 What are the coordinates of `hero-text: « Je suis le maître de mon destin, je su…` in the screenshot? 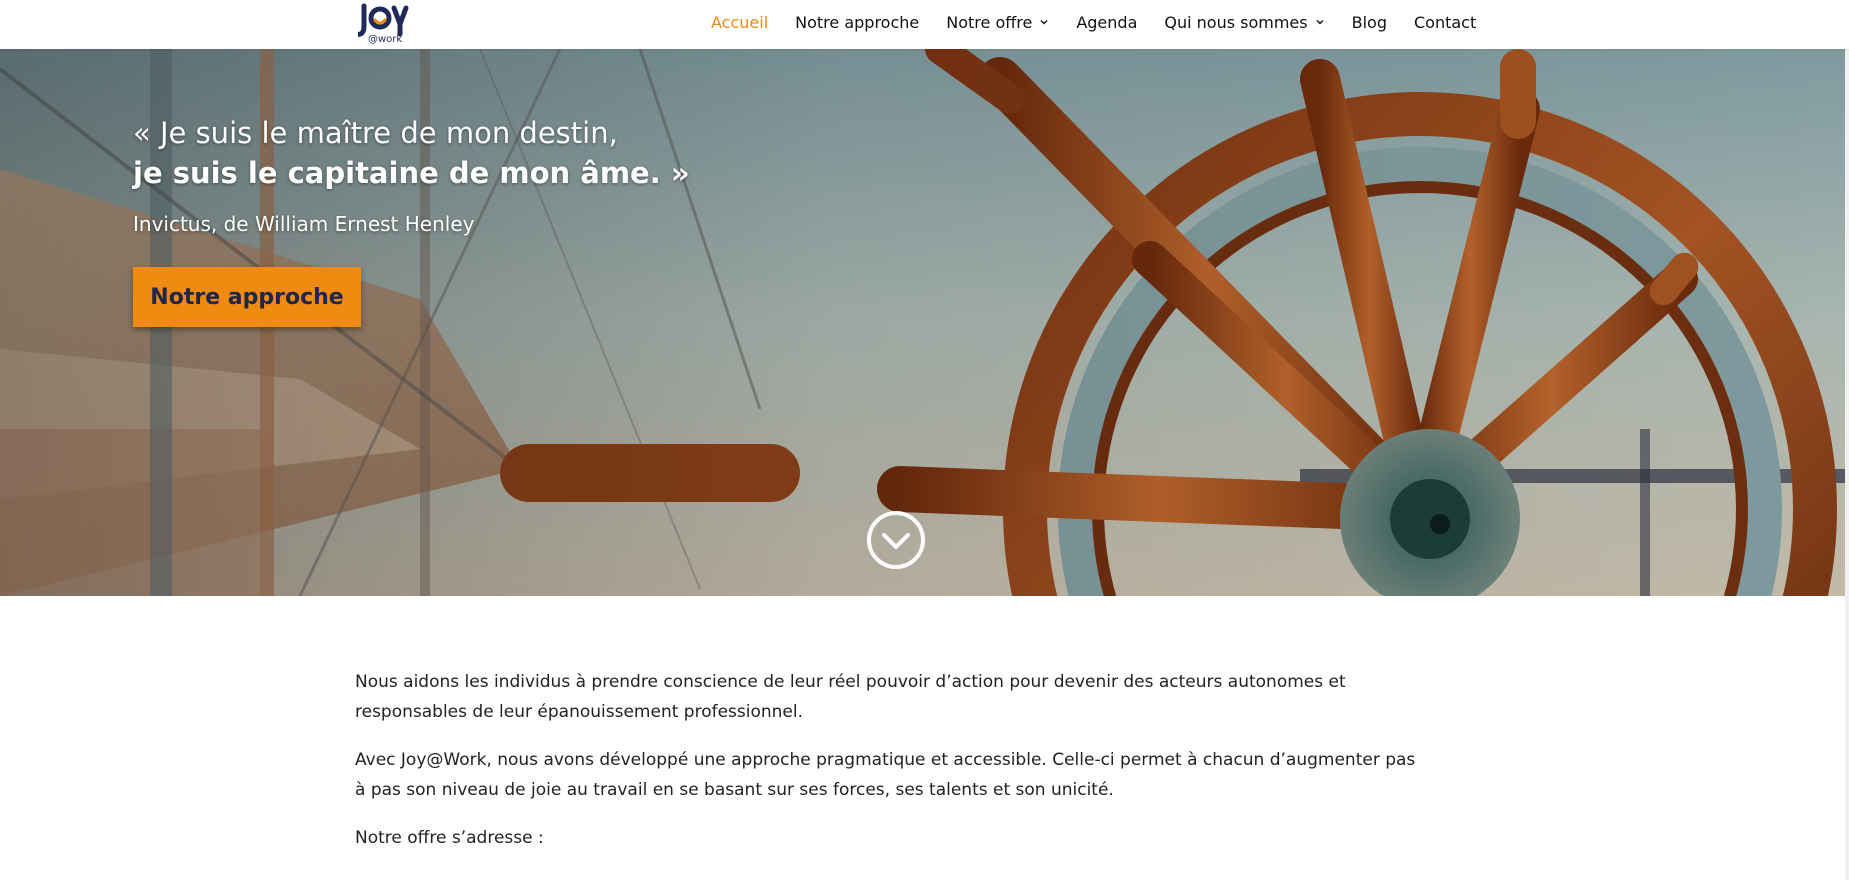 It's located at (413, 174).